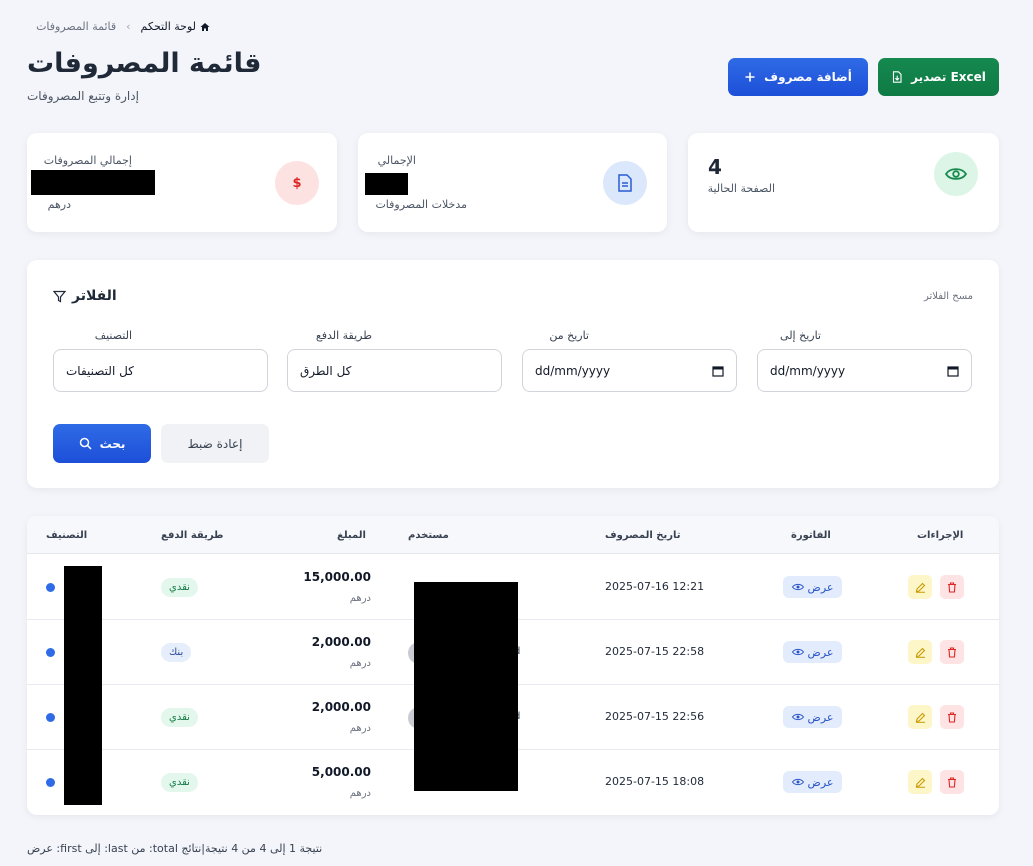 The width and height of the screenshot is (1033, 866). Describe the element at coordinates (215, 443) in the screenshot. I see `reset-button: إعادة ضبط` at that location.